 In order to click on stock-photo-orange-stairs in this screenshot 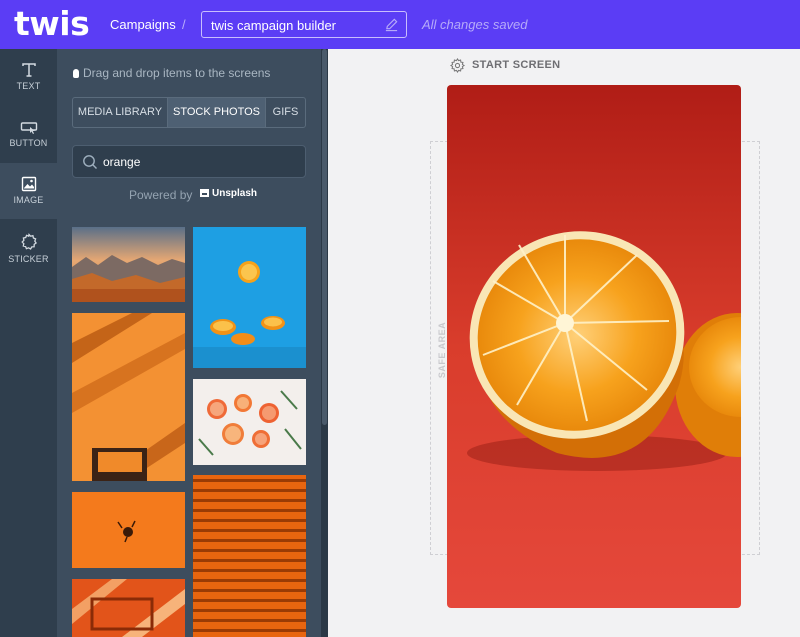, I will do `click(128, 397)`.